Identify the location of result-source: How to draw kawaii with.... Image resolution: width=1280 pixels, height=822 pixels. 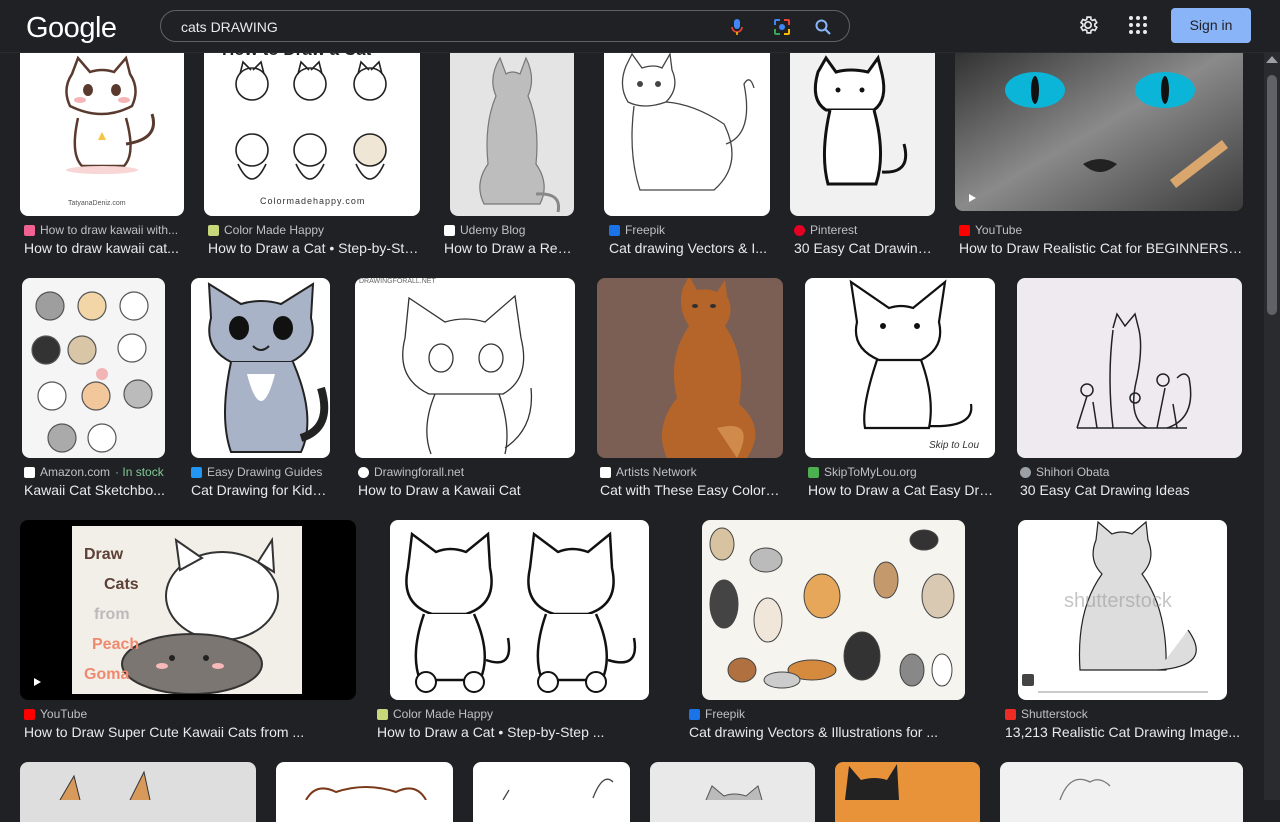
(101, 230).